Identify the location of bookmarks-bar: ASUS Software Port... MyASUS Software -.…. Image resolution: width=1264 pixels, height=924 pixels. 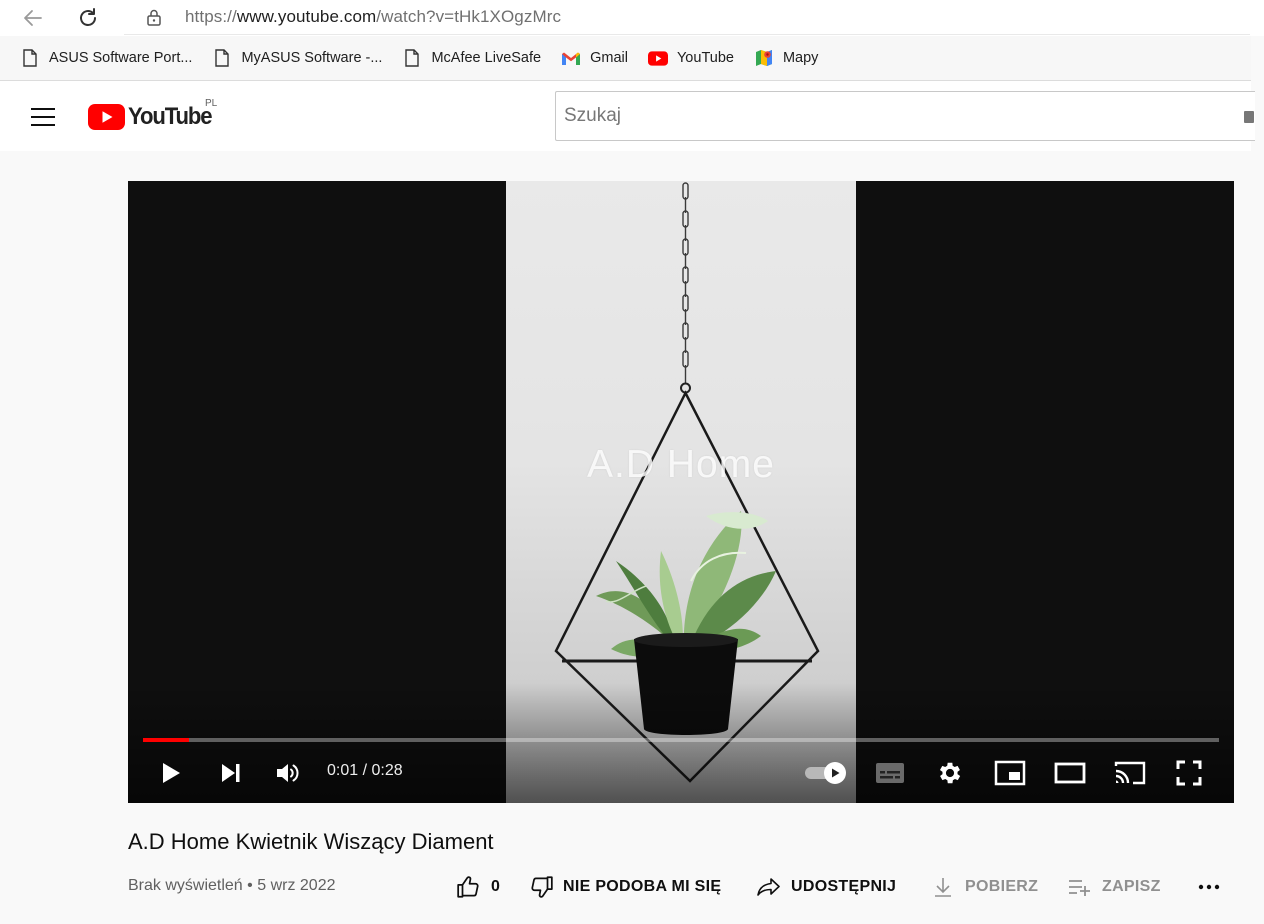
(625, 58).